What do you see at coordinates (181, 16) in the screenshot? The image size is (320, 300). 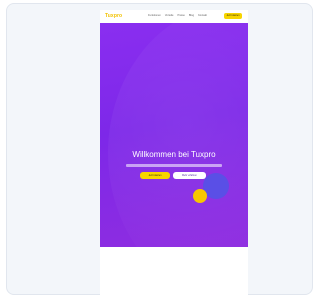 I see `nav-link-preise: Preise` at bounding box center [181, 16].